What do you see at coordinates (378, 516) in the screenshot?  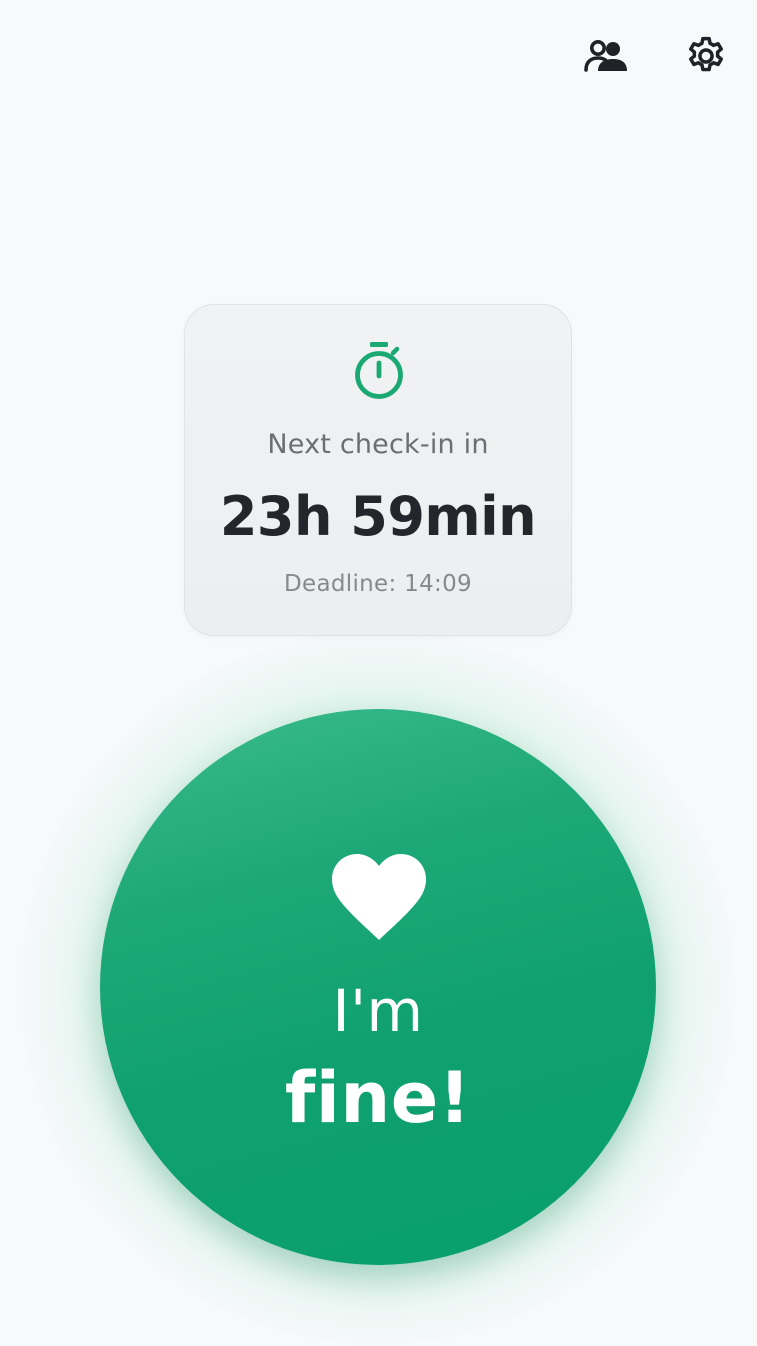 I see `countdown-value: 23h 59min` at bounding box center [378, 516].